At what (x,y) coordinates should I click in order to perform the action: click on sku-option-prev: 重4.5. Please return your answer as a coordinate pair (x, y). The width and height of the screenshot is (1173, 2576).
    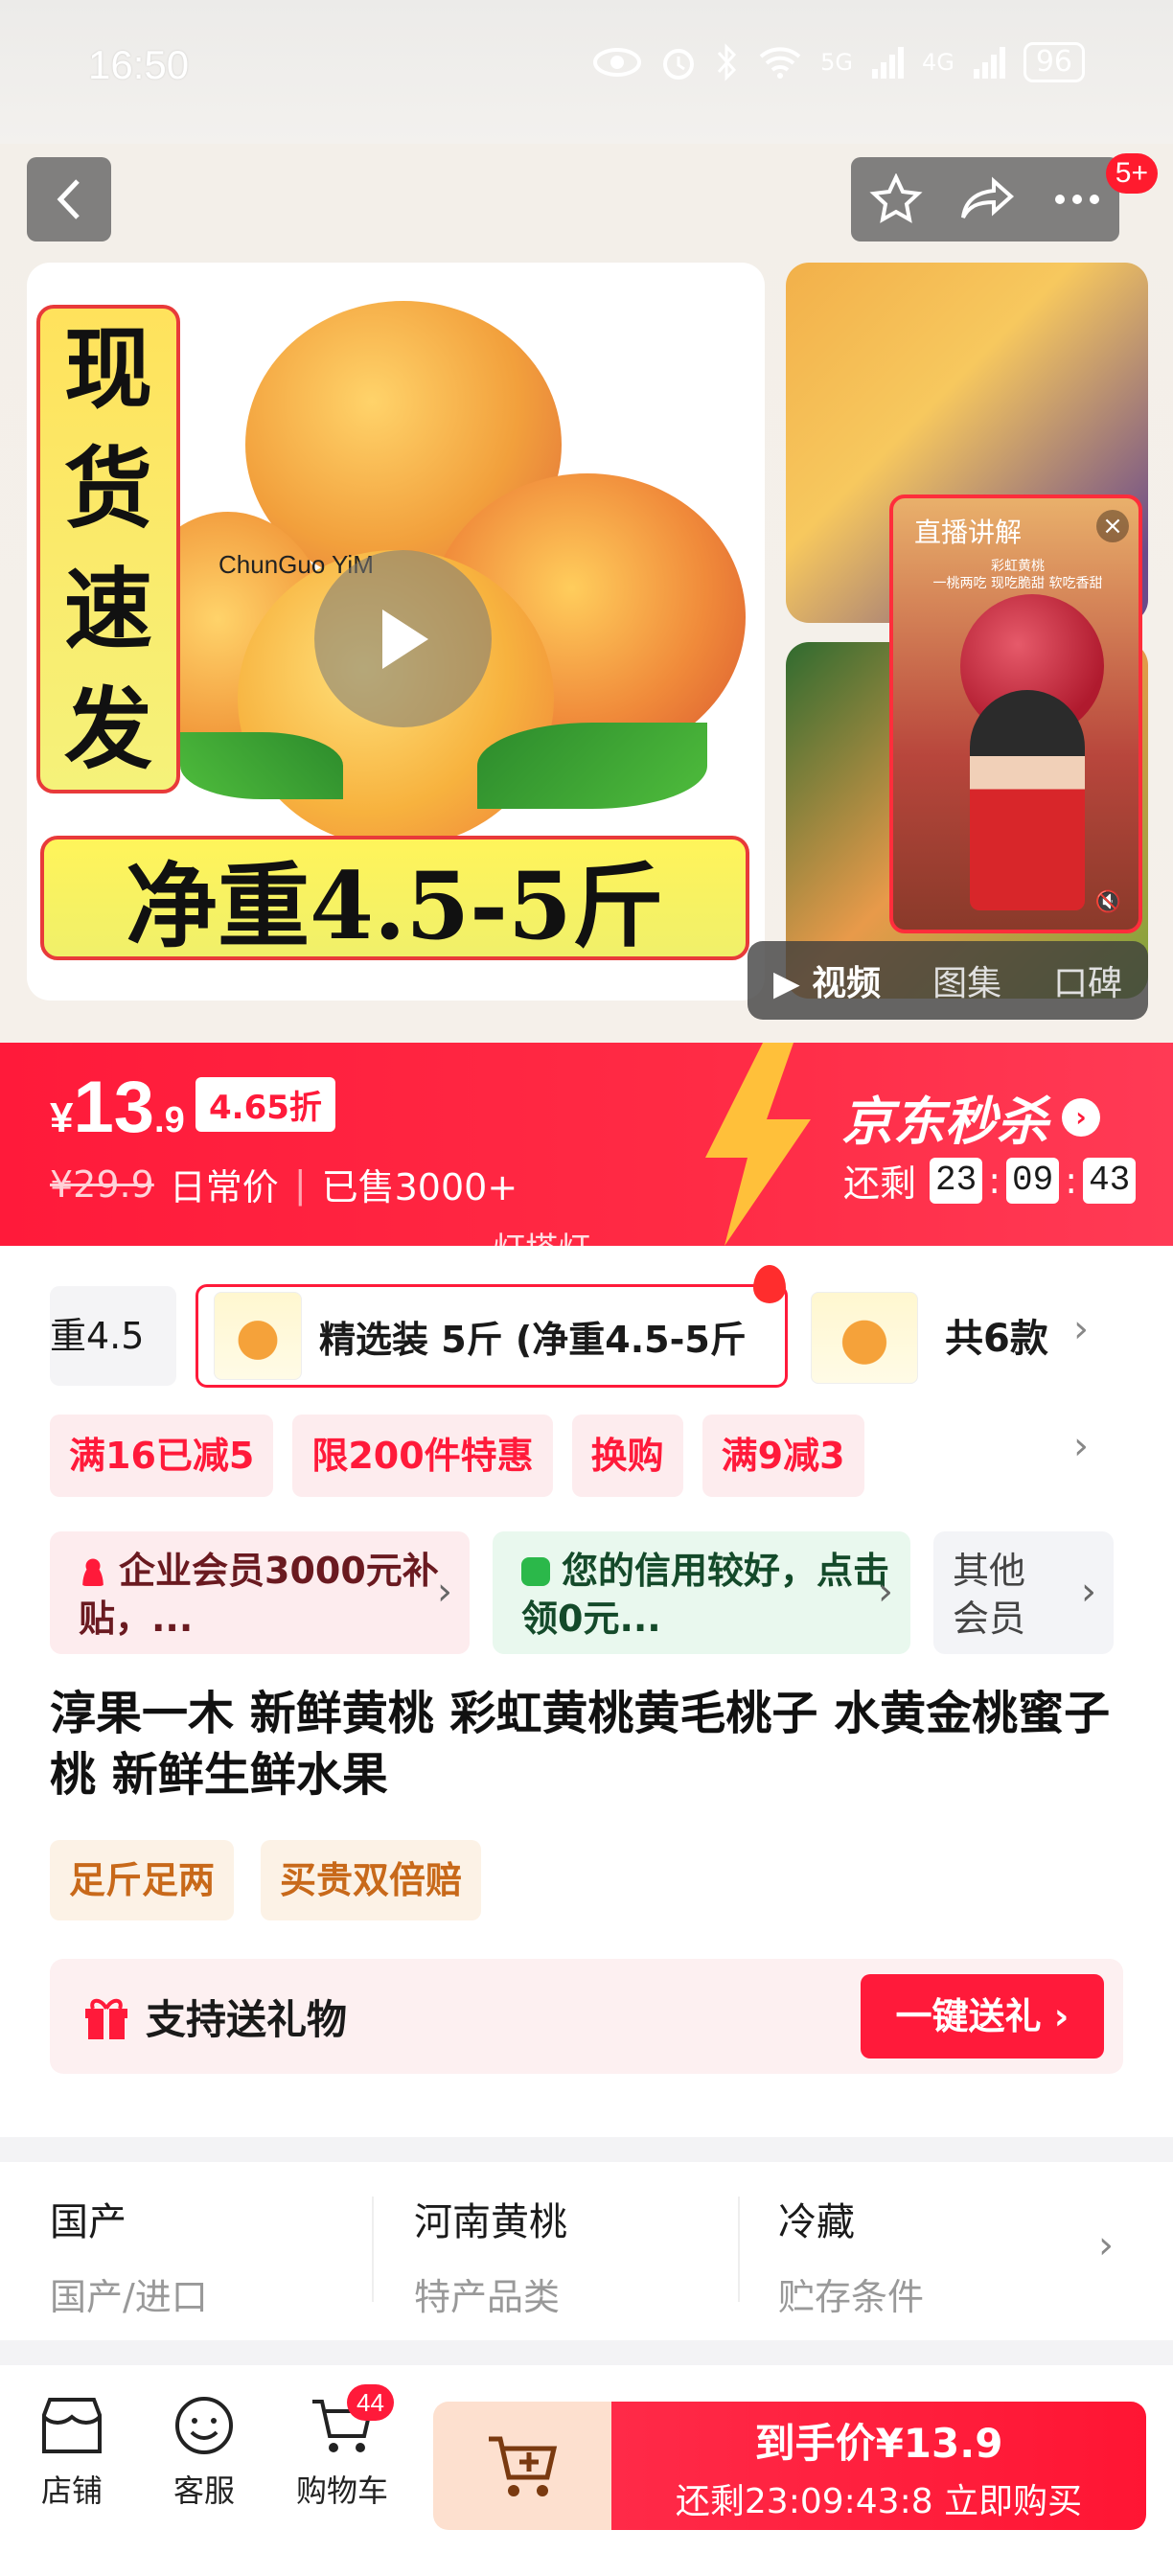
    Looking at the image, I should click on (113, 1336).